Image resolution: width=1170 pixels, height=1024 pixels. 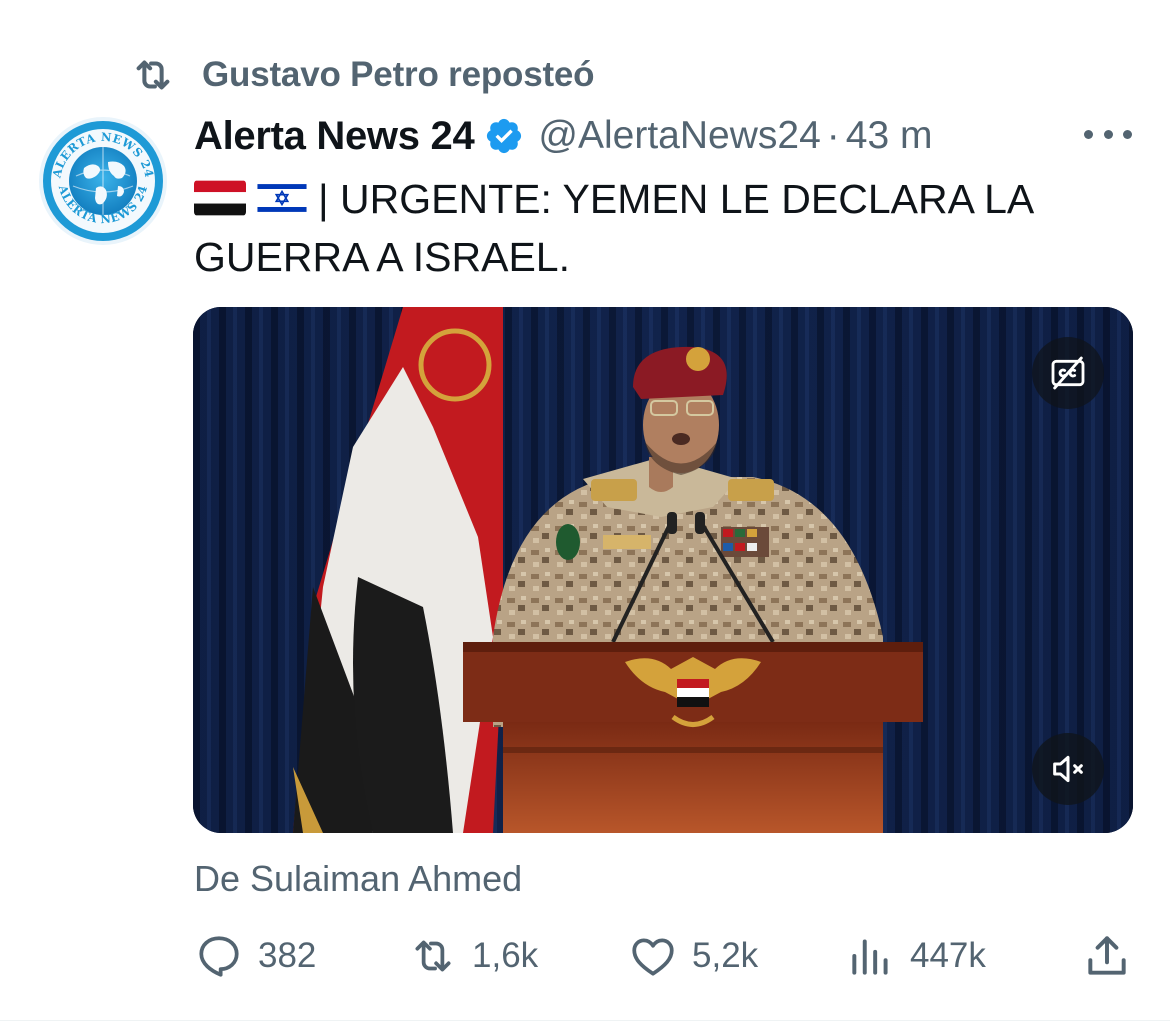 I want to click on video-attribution: De Sulaiman Ahmed, so click(x=358, y=879).